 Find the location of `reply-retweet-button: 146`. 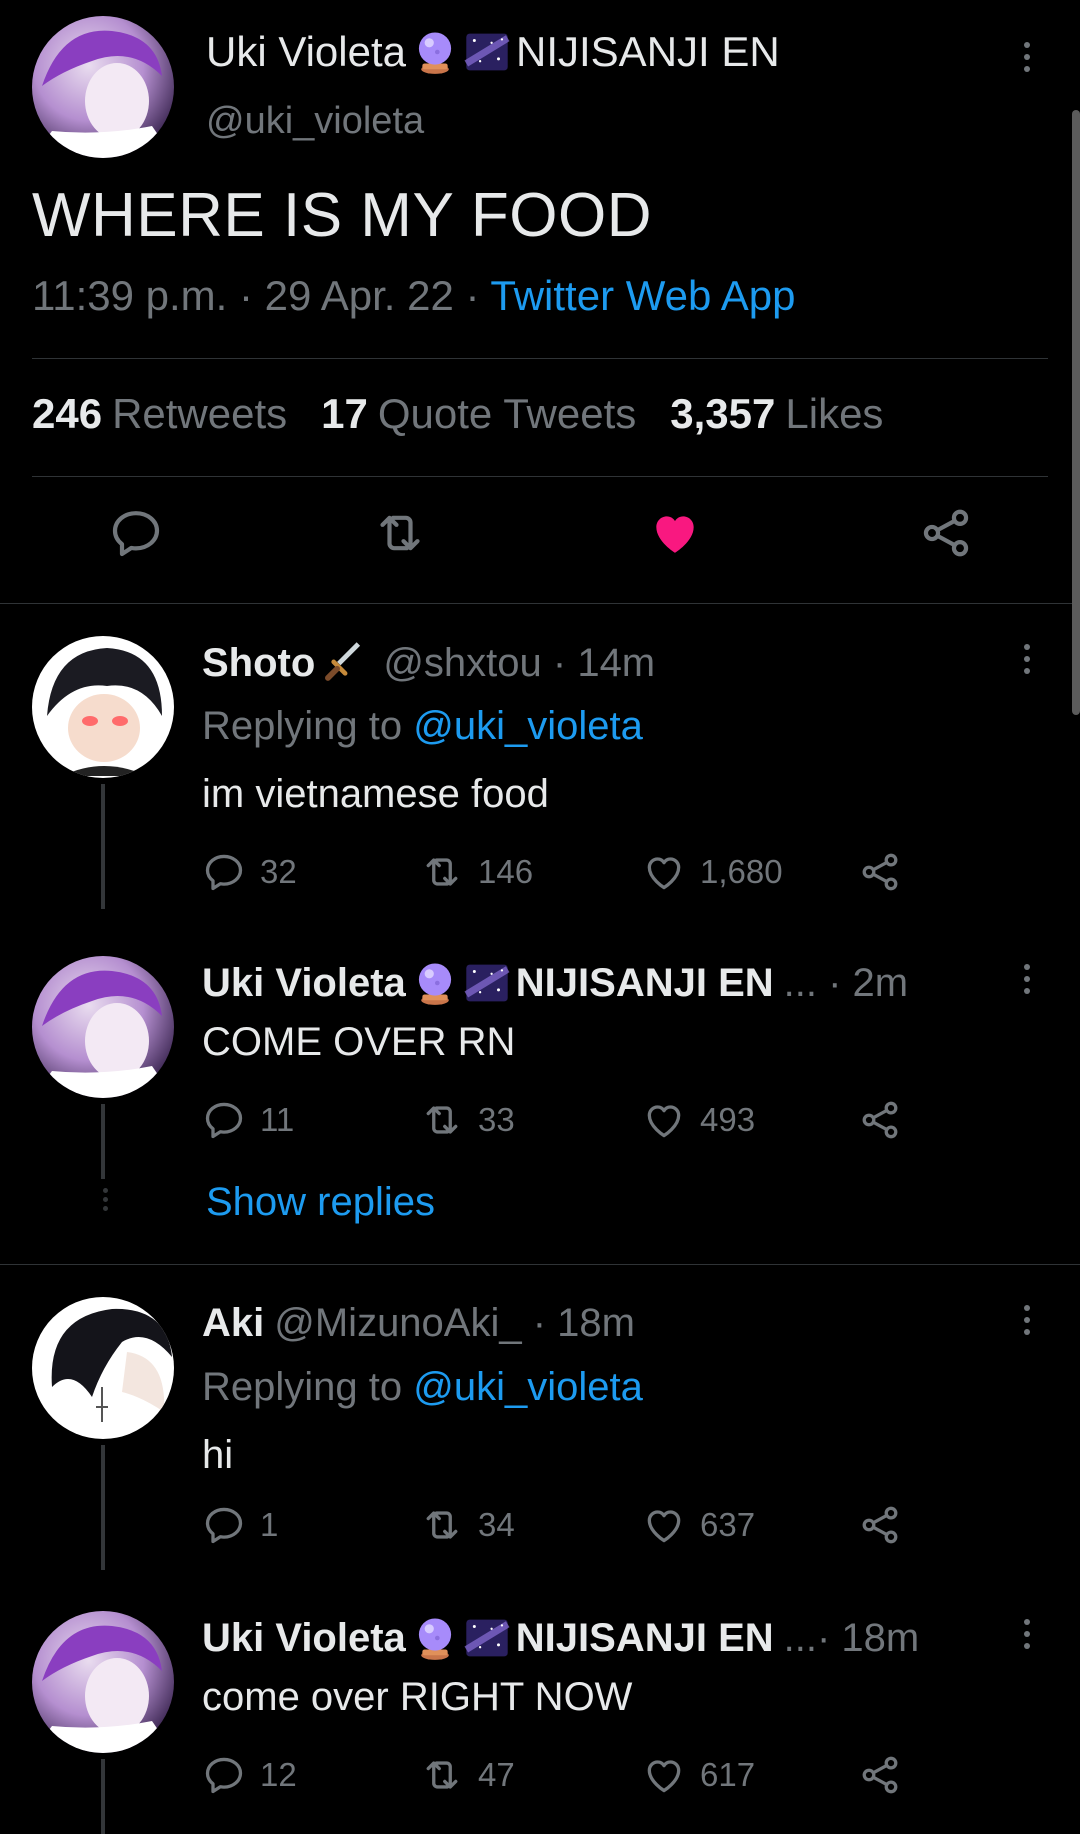

reply-retweet-button: 146 is located at coordinates (476, 872).